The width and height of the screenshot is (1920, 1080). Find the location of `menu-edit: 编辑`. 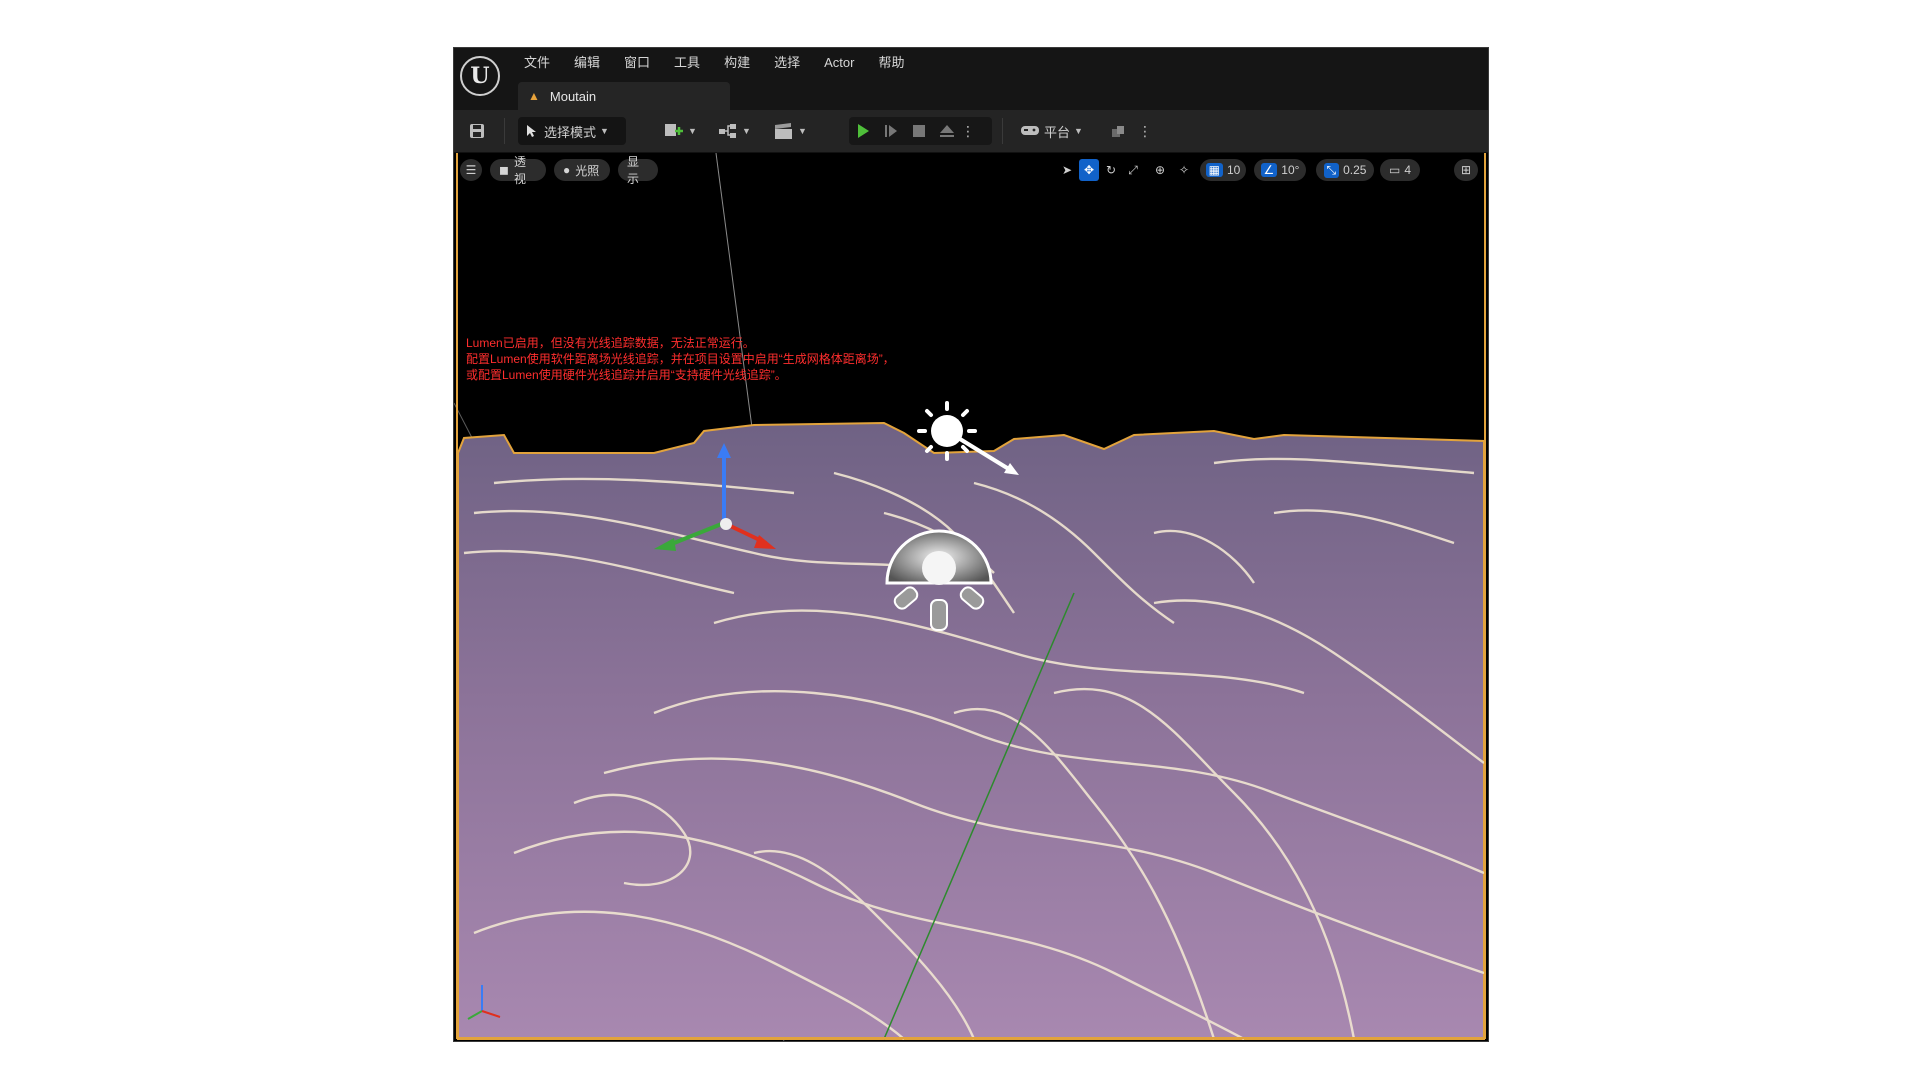

menu-edit: 编辑 is located at coordinates (587, 63).